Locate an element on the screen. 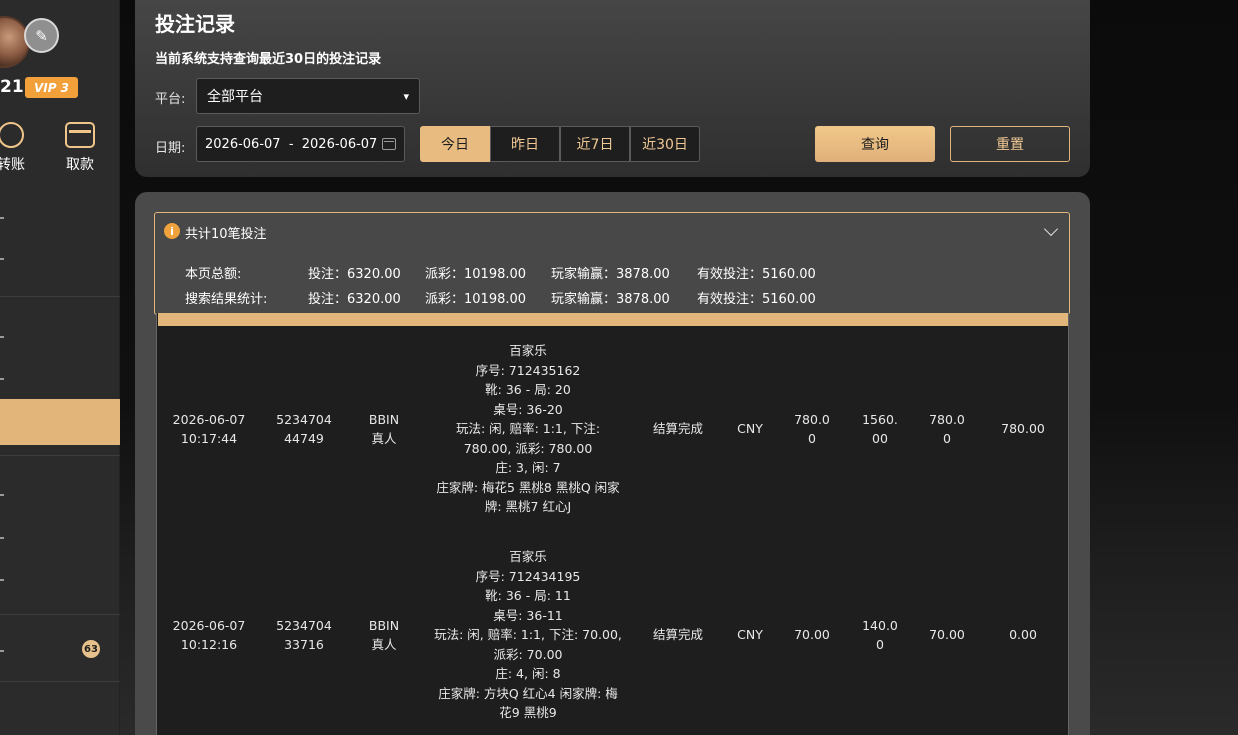  reset-button: 重置 is located at coordinates (1010, 144).